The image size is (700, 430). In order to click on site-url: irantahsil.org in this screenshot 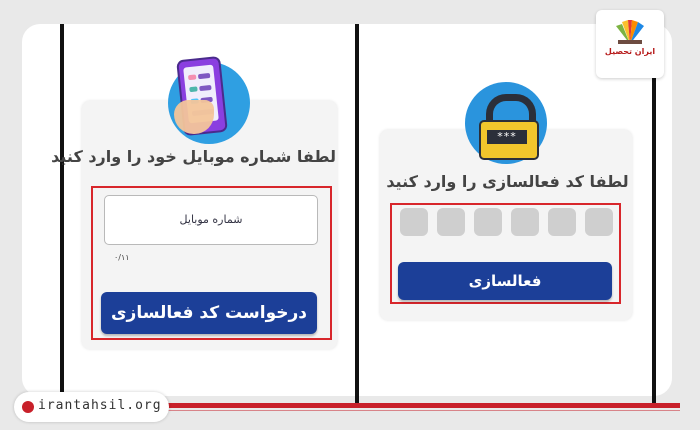, I will do `click(100, 405)`.